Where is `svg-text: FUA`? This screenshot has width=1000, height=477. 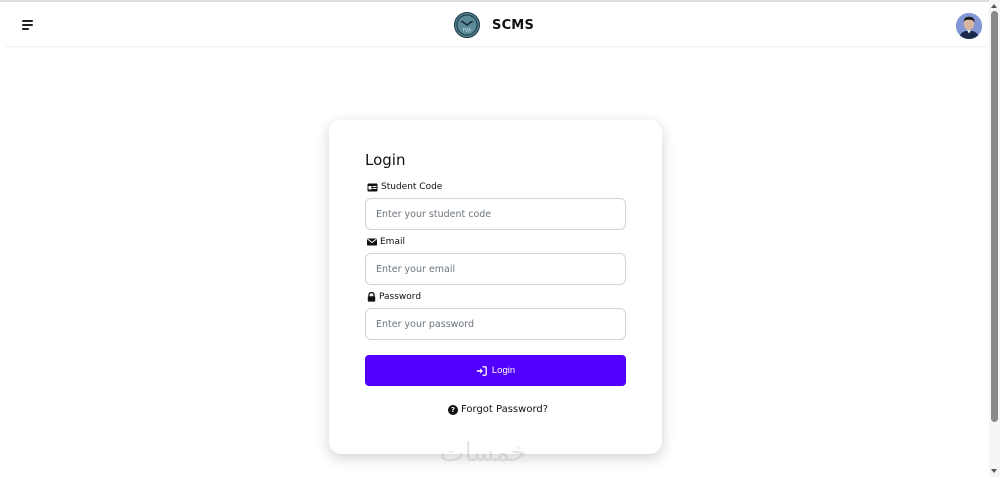 svg-text: FUA is located at coordinates (467, 30).